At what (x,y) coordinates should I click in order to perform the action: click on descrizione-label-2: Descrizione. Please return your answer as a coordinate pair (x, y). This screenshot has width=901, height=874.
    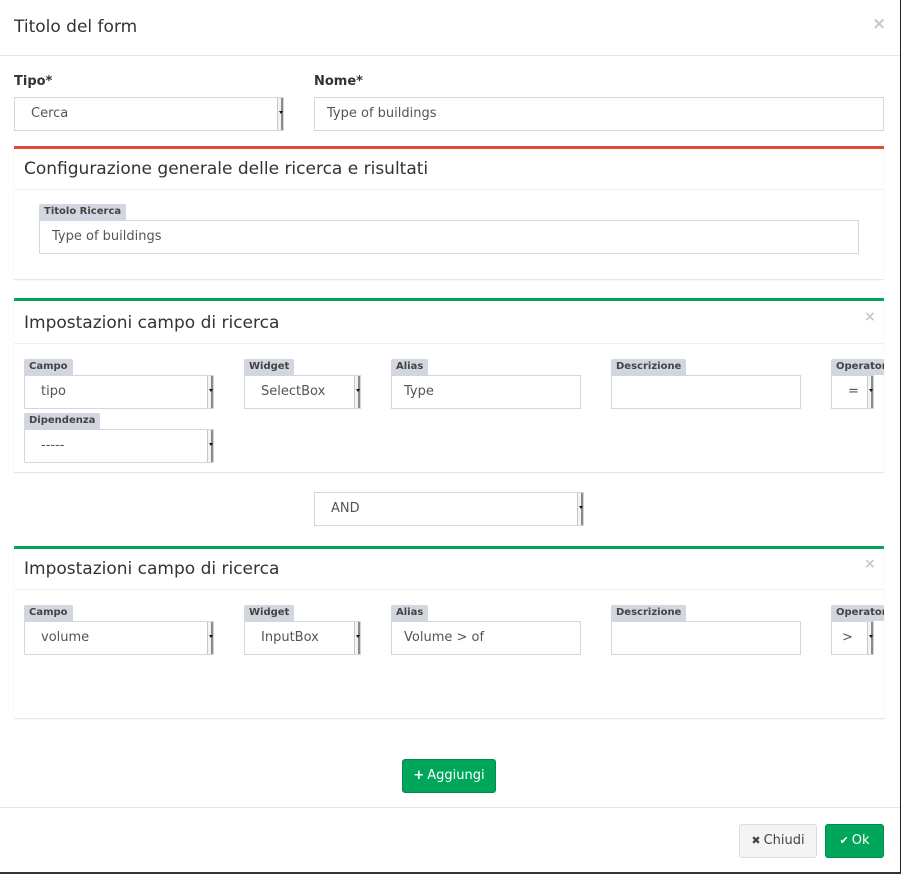
    Looking at the image, I should click on (649, 613).